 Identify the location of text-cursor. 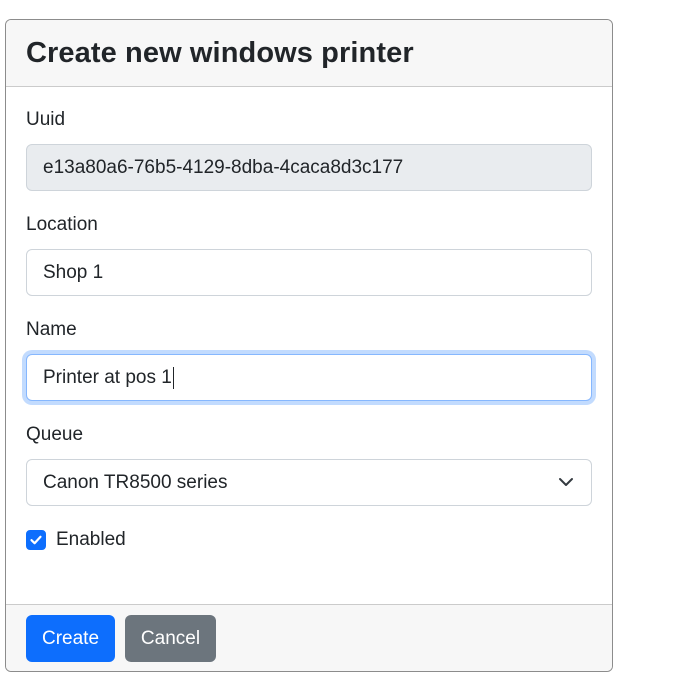
(173, 377).